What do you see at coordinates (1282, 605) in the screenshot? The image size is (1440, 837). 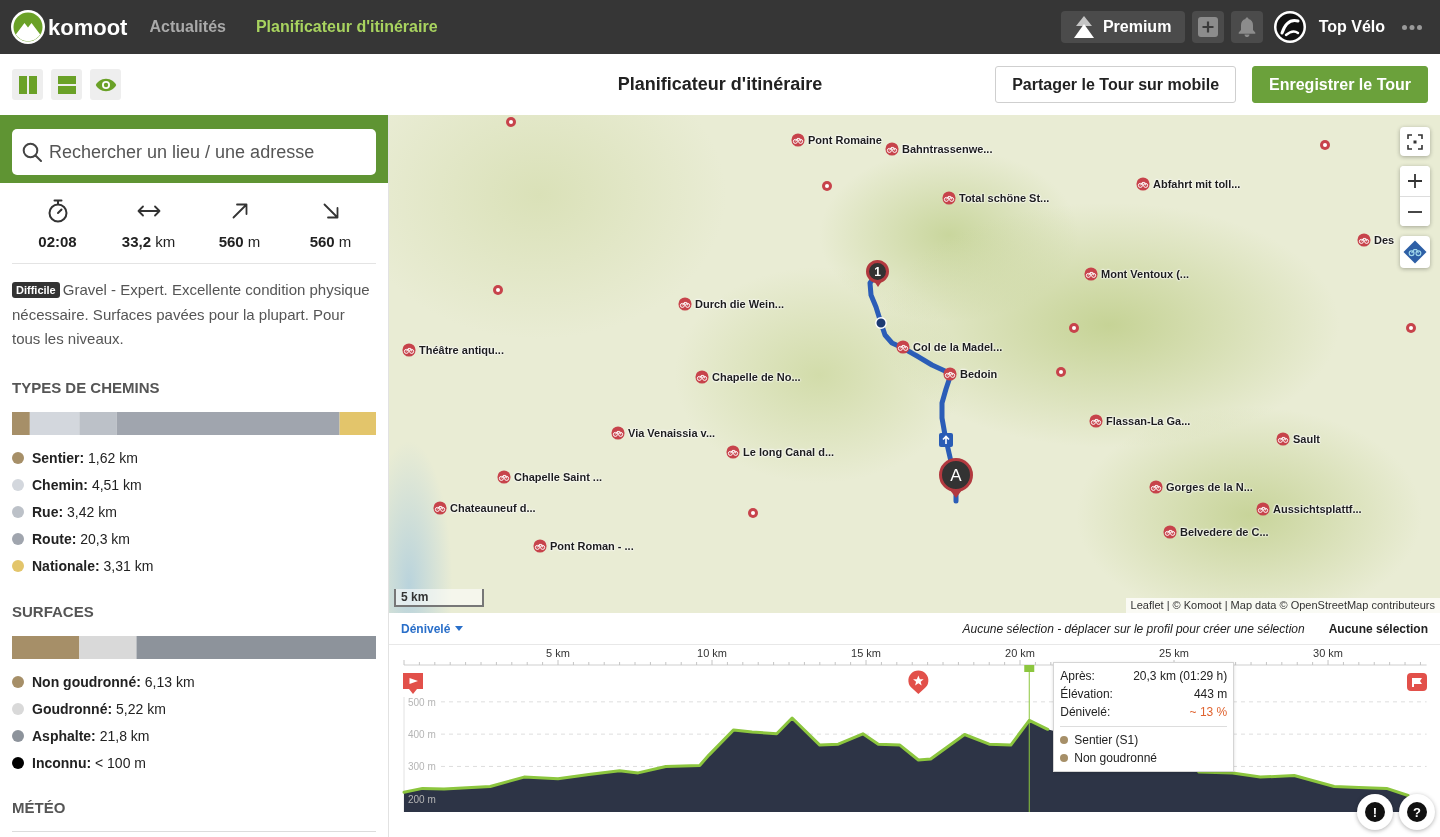 I see `map-attribution: Leaflet | © Komoot | Map data © OpenStreetMap contributeurs` at bounding box center [1282, 605].